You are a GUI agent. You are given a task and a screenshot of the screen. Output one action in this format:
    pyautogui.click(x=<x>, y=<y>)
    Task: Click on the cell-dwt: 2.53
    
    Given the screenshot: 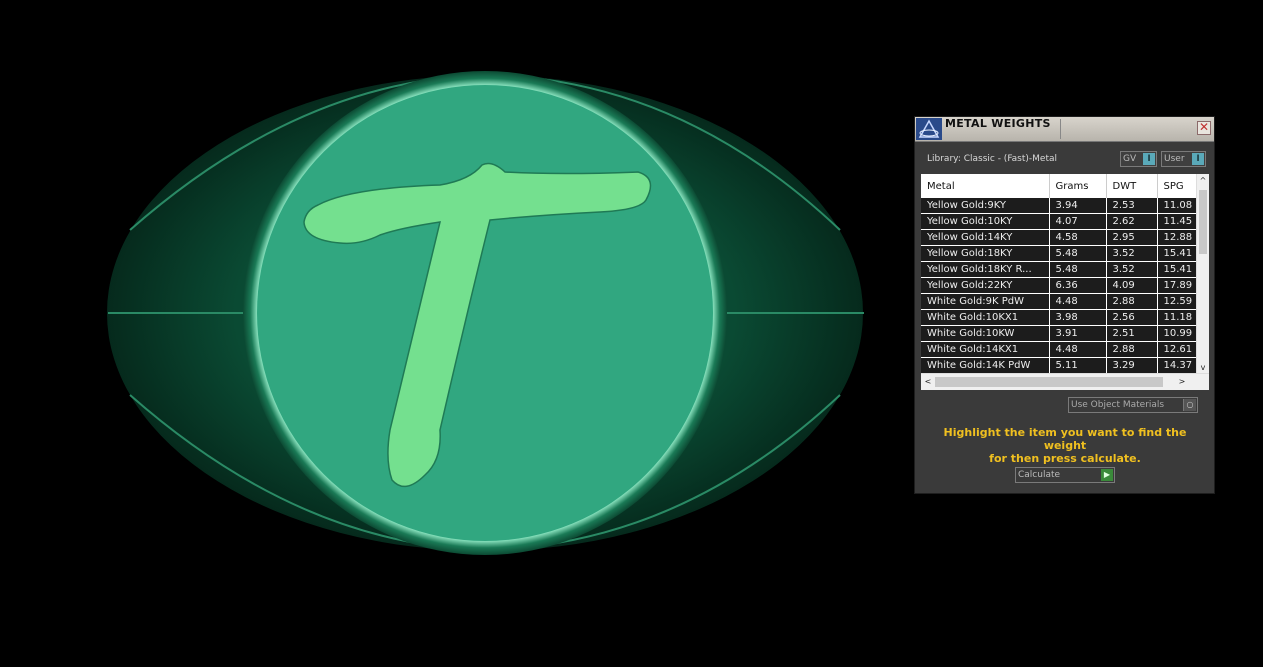 What is the action you would take?
    pyautogui.click(x=1132, y=206)
    